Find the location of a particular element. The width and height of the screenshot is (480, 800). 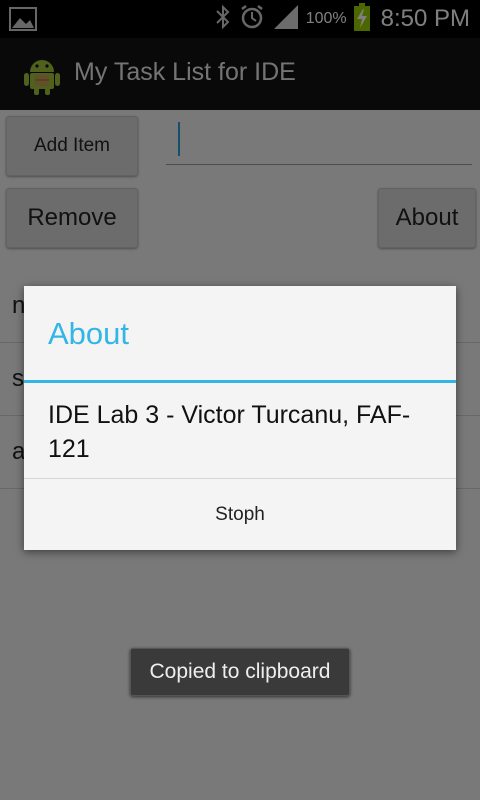

dialog-title: About is located at coordinates (89, 333).